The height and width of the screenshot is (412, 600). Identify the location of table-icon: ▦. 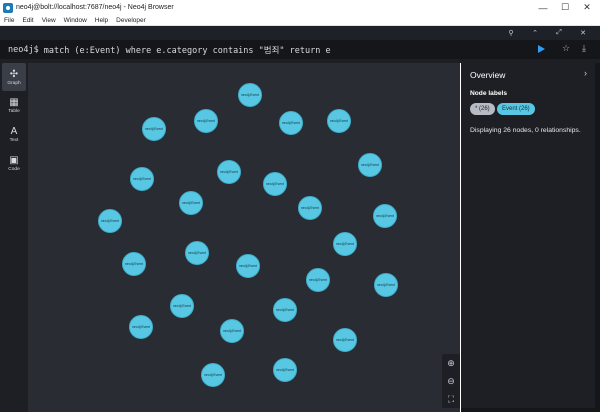
(14, 102).